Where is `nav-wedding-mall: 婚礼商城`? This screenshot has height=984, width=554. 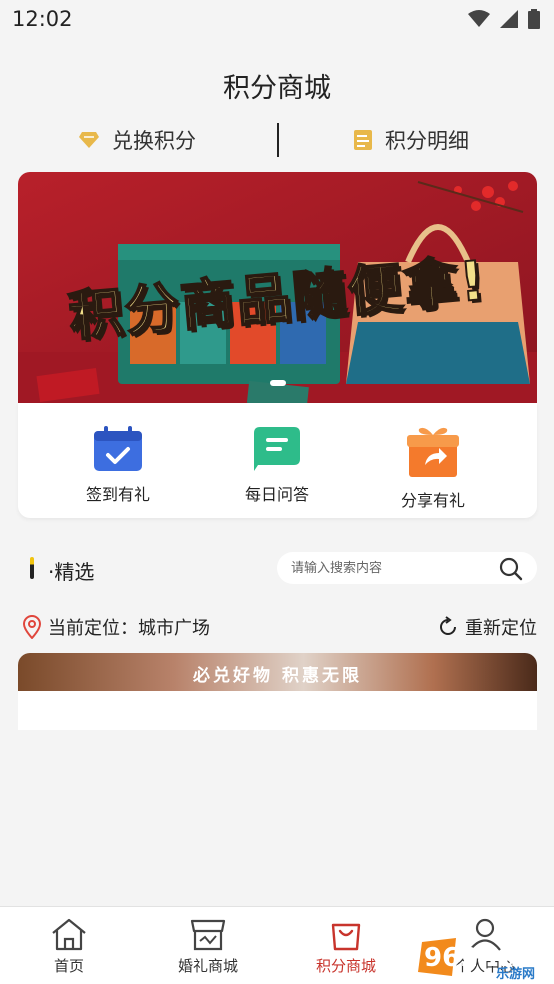 nav-wedding-mall: 婚礼商城 is located at coordinates (208, 946).